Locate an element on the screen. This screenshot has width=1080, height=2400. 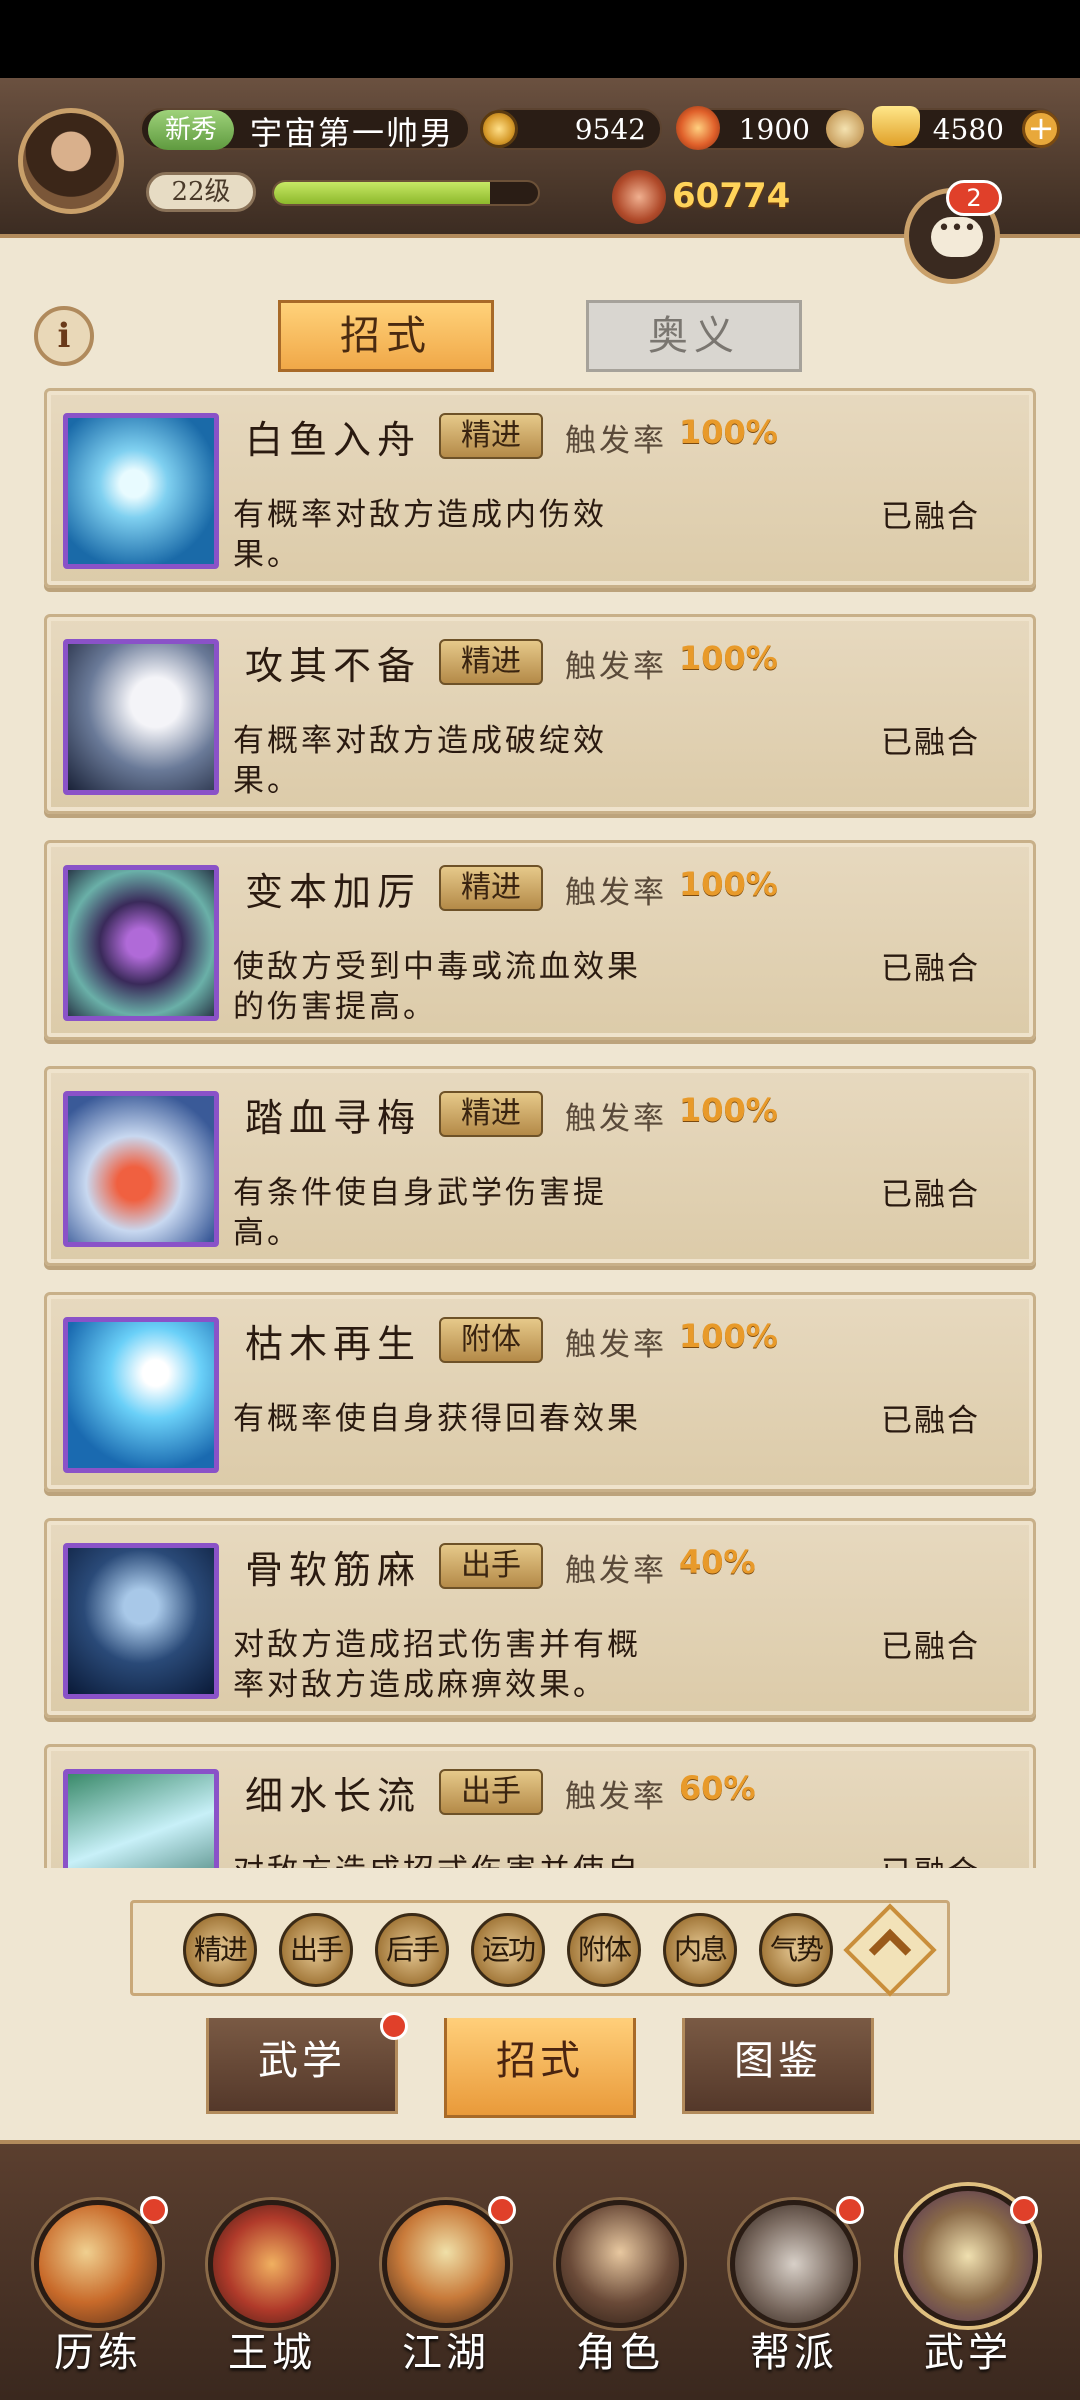
nav-item: 武学 is located at coordinates (968, 2293).